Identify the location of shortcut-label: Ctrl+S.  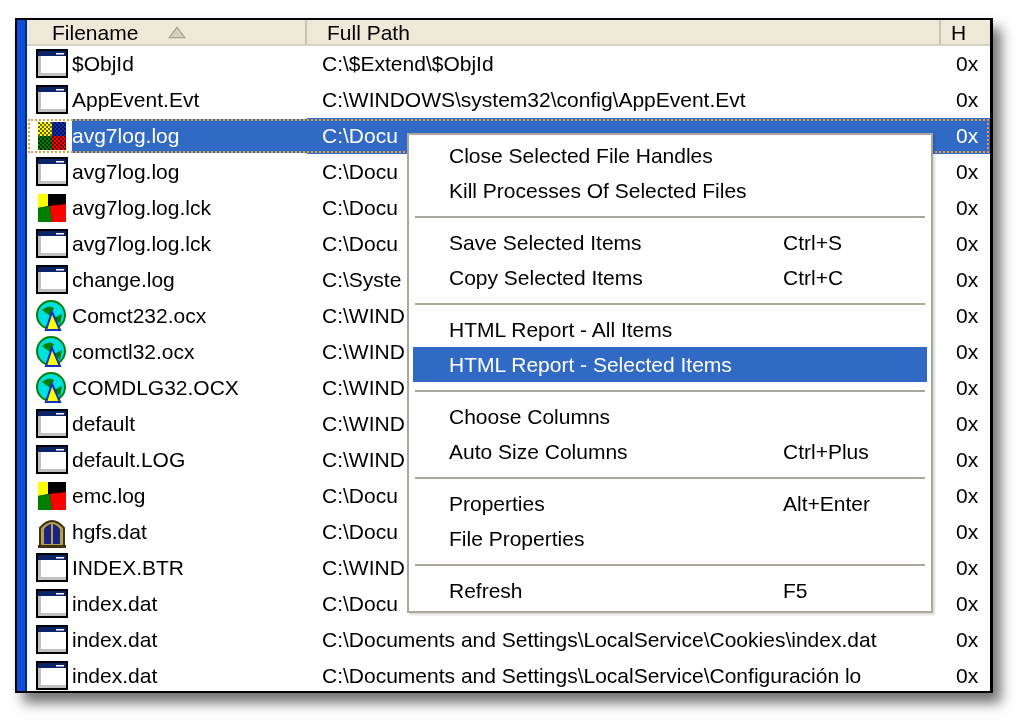
(812, 242).